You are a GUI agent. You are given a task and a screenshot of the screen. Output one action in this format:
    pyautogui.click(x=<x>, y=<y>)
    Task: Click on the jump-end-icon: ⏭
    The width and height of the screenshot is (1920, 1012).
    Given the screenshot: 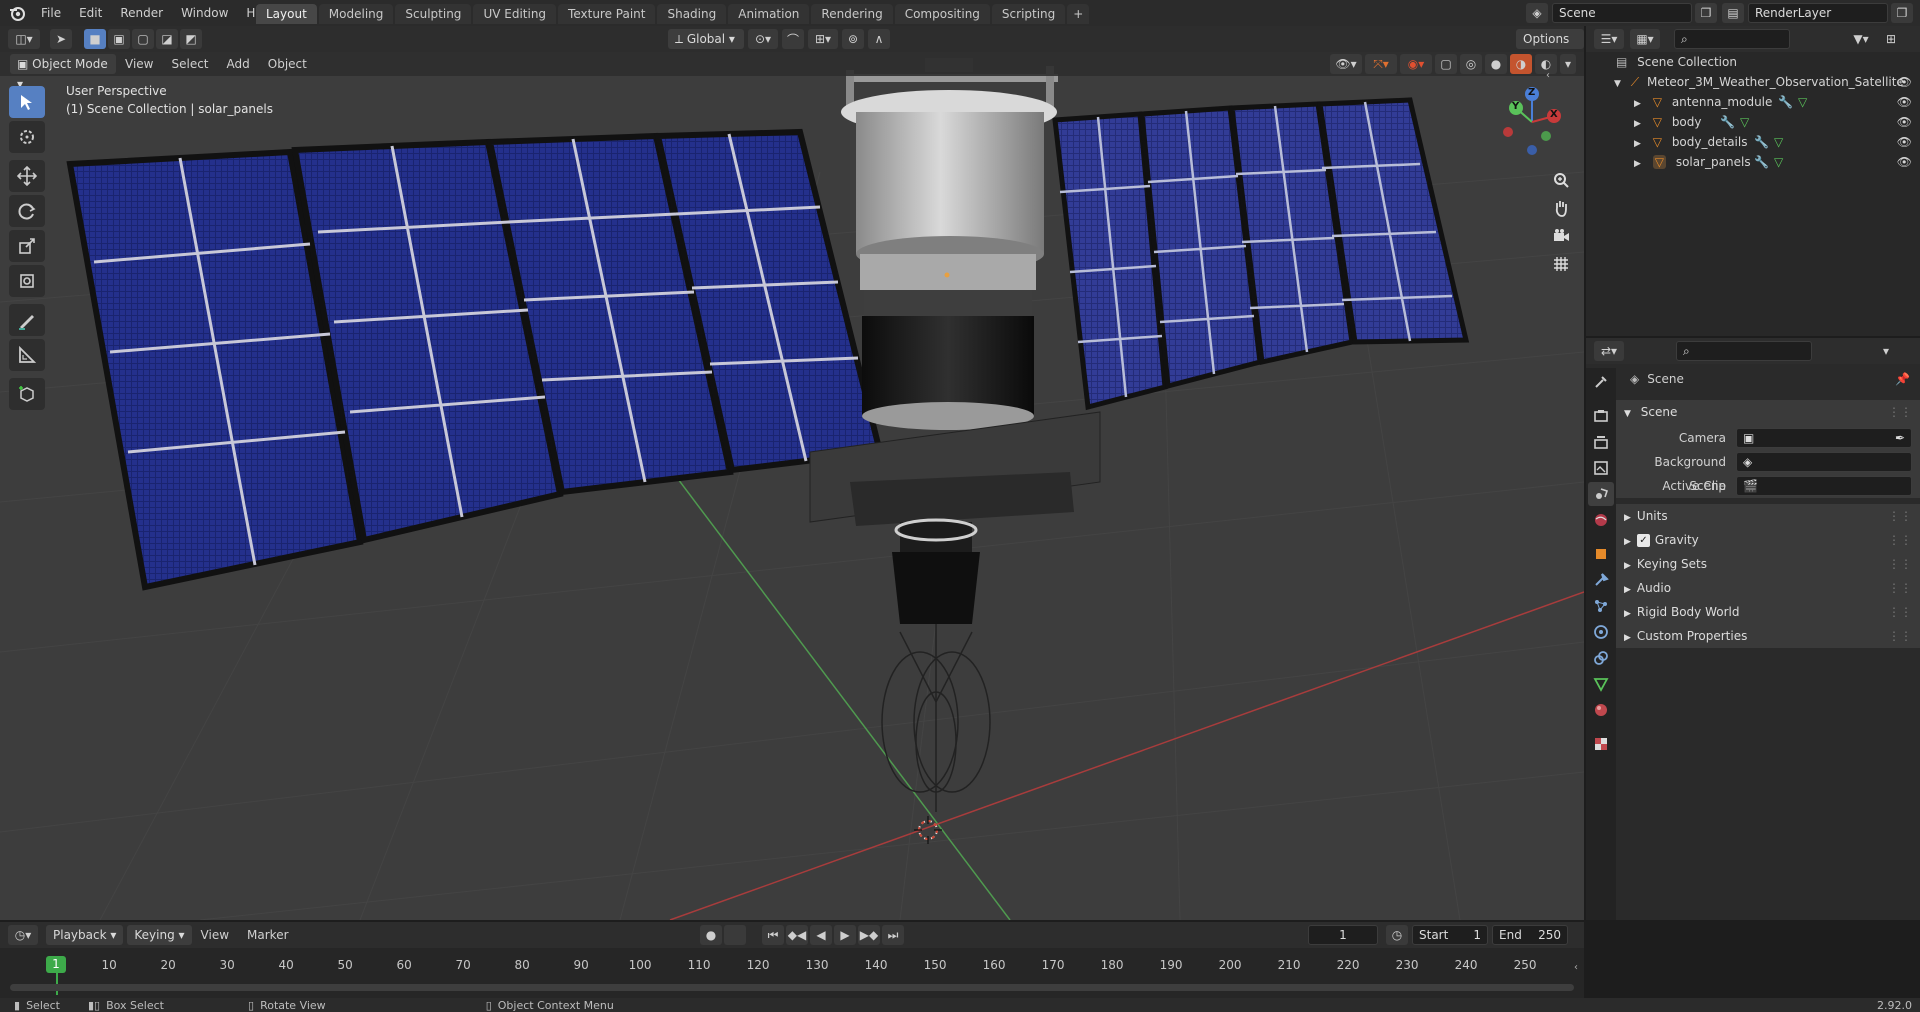 What is the action you would take?
    pyautogui.click(x=893, y=935)
    